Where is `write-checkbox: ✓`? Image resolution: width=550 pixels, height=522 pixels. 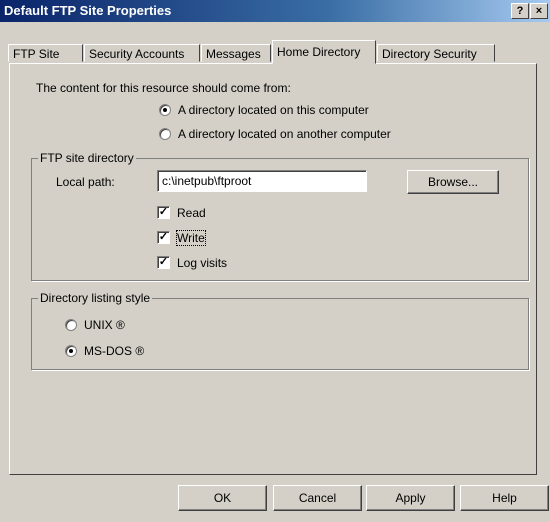
write-checkbox: ✓ is located at coordinates (163, 237).